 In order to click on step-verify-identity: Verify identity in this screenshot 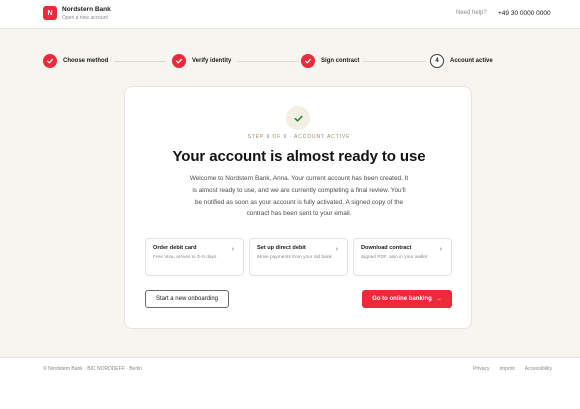, I will do `click(201, 61)`.